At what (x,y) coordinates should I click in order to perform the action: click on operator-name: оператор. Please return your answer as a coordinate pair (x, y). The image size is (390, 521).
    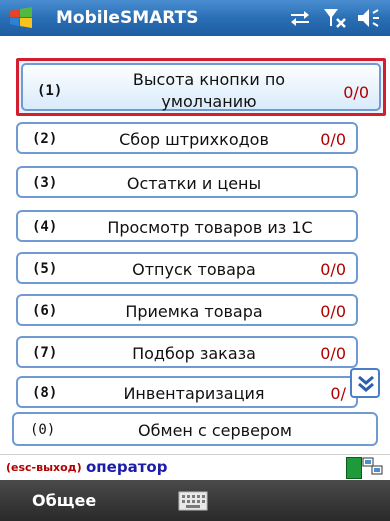
    Looking at the image, I should click on (127, 467).